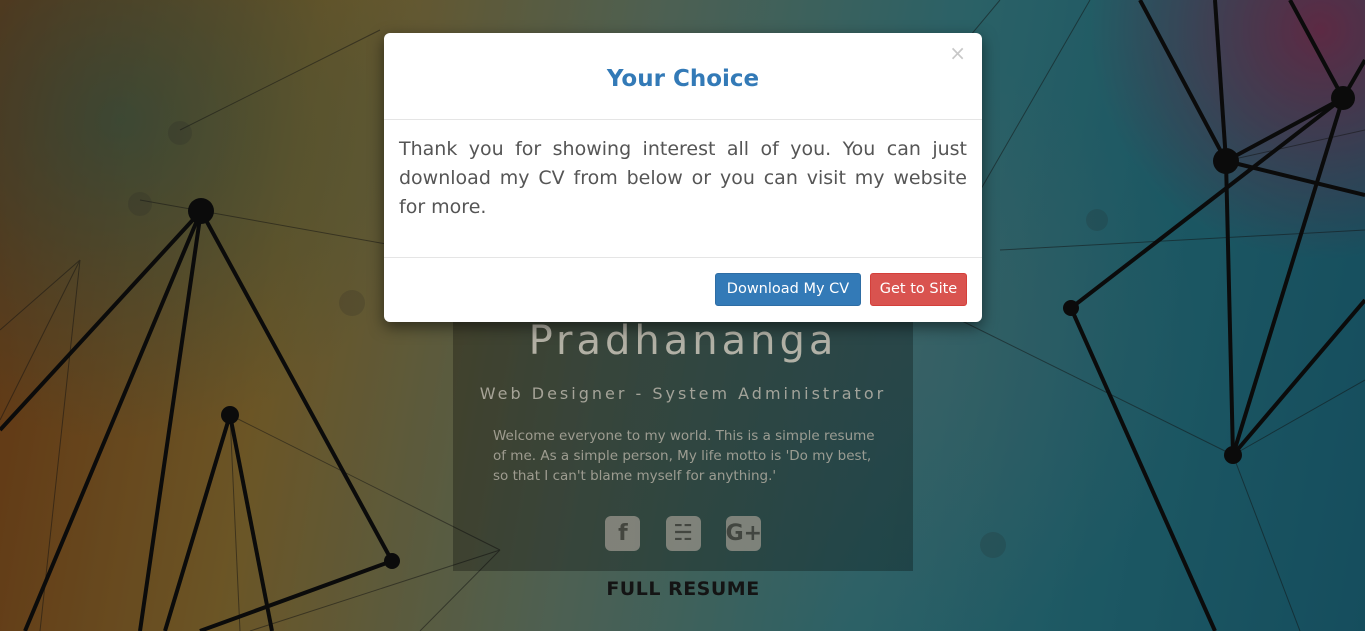 The image size is (1365, 631). I want to click on twitter-icon: ☵, so click(683, 533).